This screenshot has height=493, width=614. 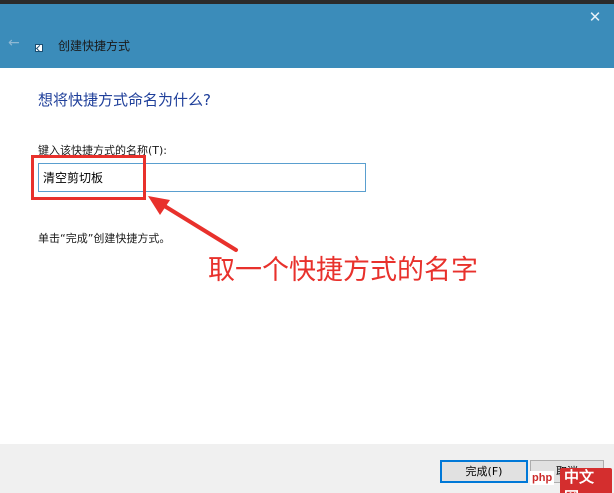 I want to click on annotation-caption: 取一个快捷方式的名字, so click(x=343, y=270).